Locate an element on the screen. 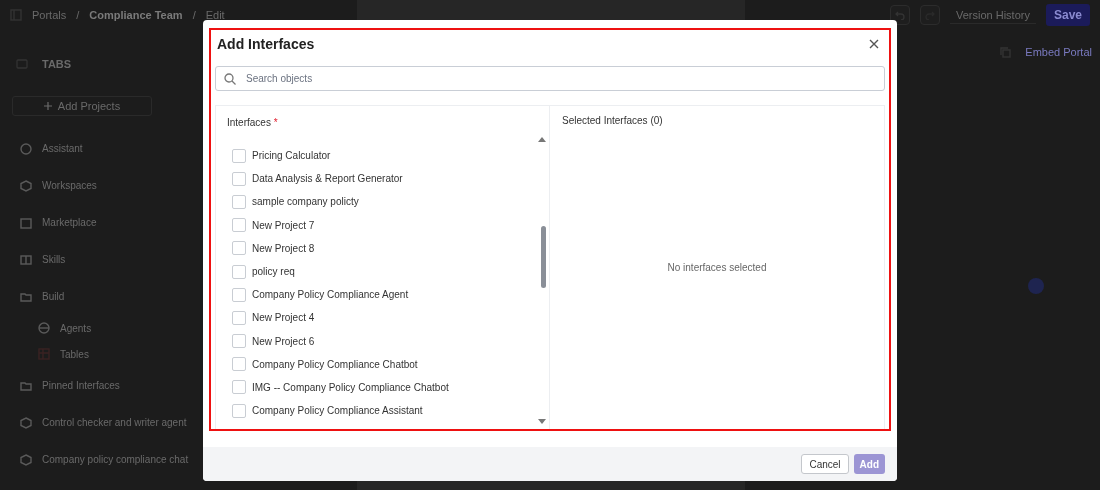 The image size is (1100, 490). nav-item: Tables is located at coordinates (74, 354).